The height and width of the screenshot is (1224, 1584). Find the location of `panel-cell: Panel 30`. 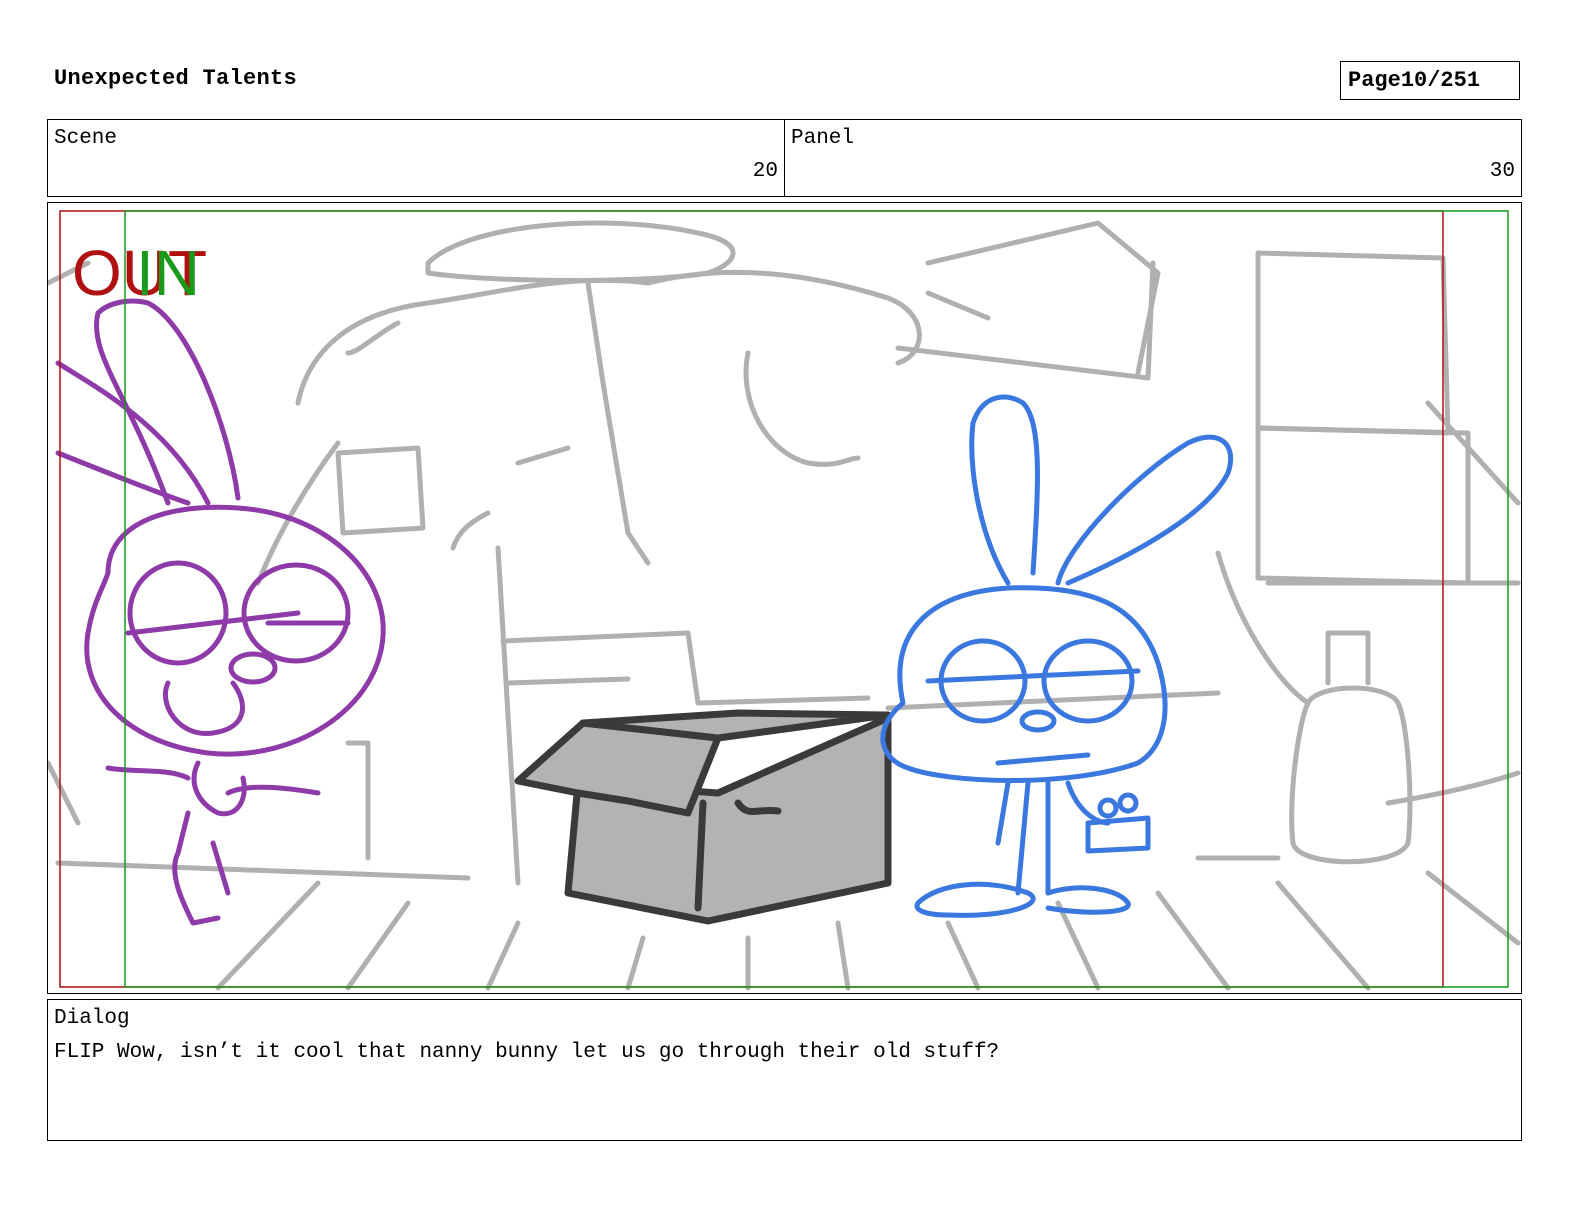

panel-cell: Panel 30 is located at coordinates (1152, 158).